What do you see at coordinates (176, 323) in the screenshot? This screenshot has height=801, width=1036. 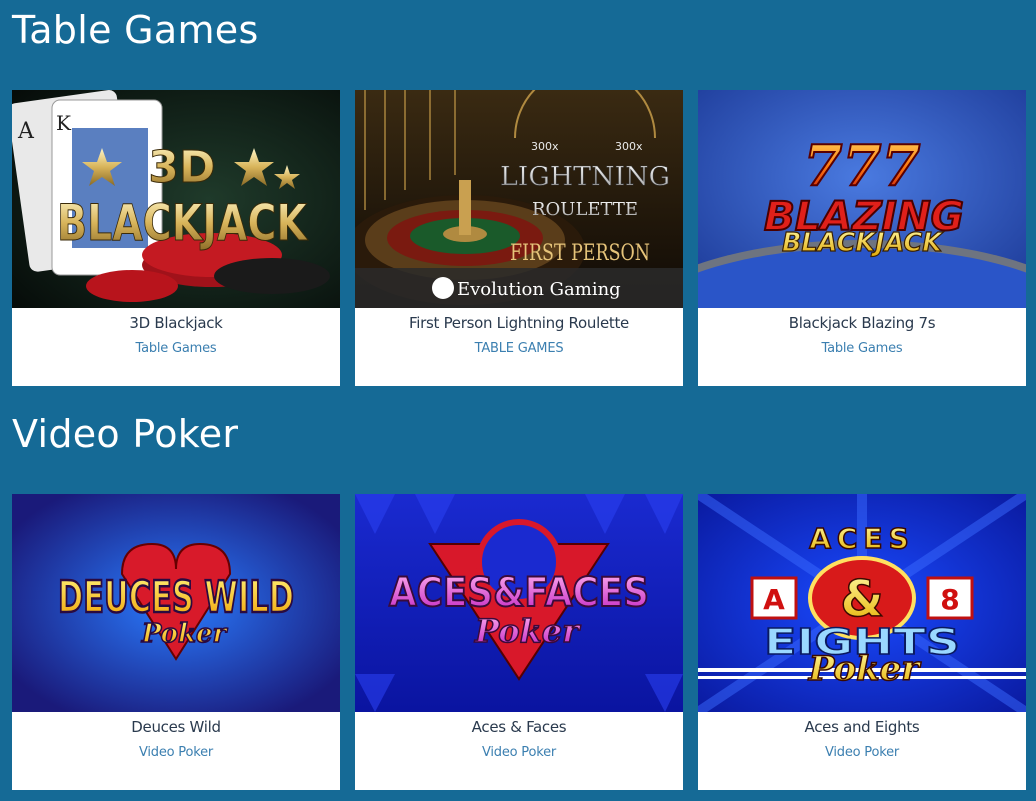 I see `game-name: 3D Blackjack` at bounding box center [176, 323].